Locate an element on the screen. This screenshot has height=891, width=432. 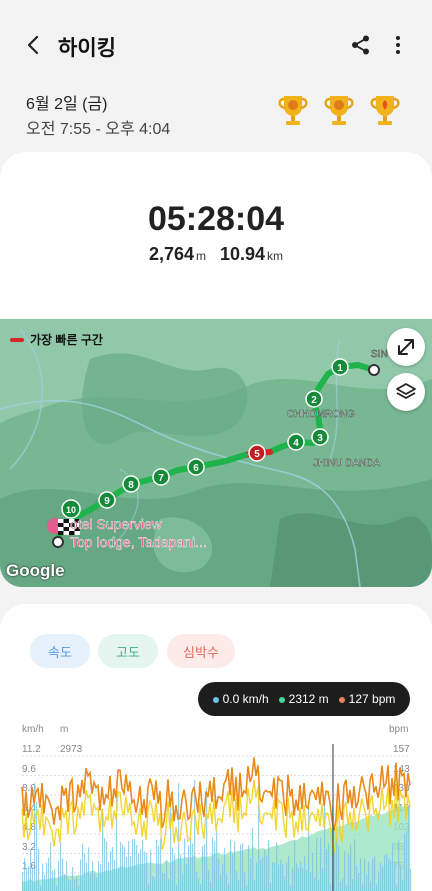
route-end-point is located at coordinates (58, 542).